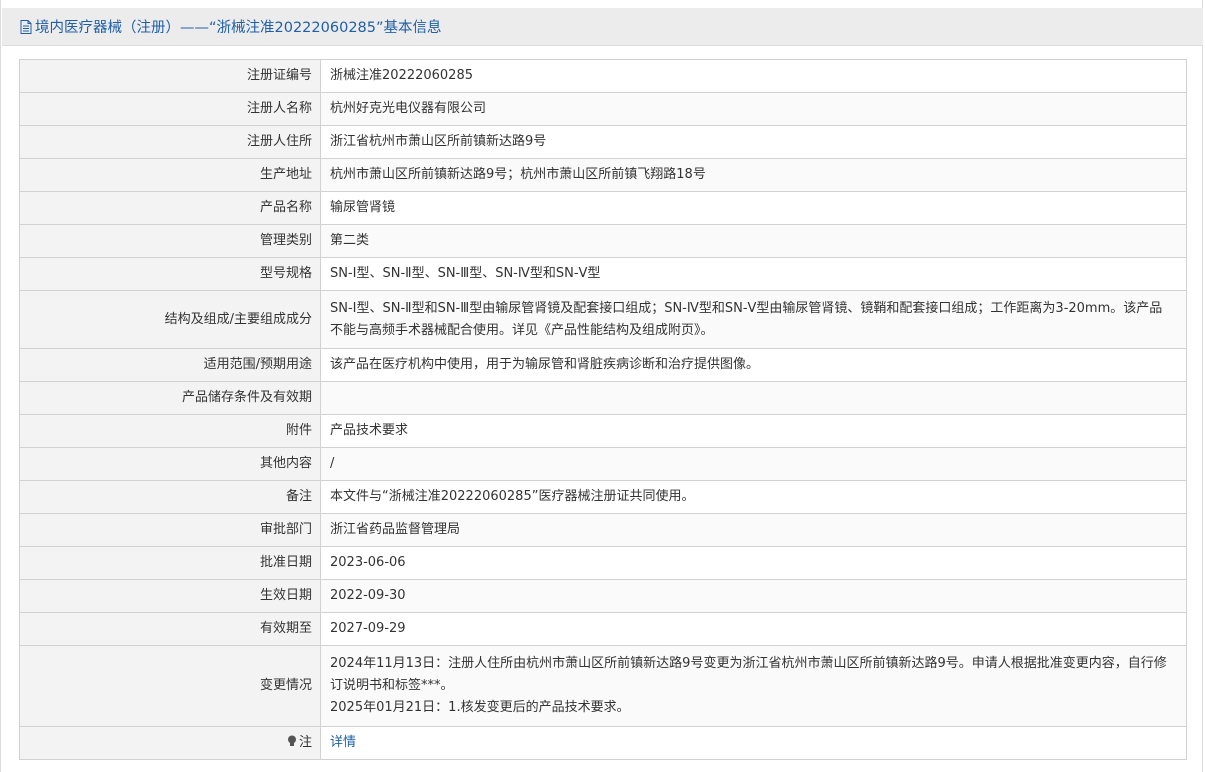 This screenshot has width=1205, height=772. What do you see at coordinates (170, 431) in the screenshot?
I see `row-label: 附件` at bounding box center [170, 431].